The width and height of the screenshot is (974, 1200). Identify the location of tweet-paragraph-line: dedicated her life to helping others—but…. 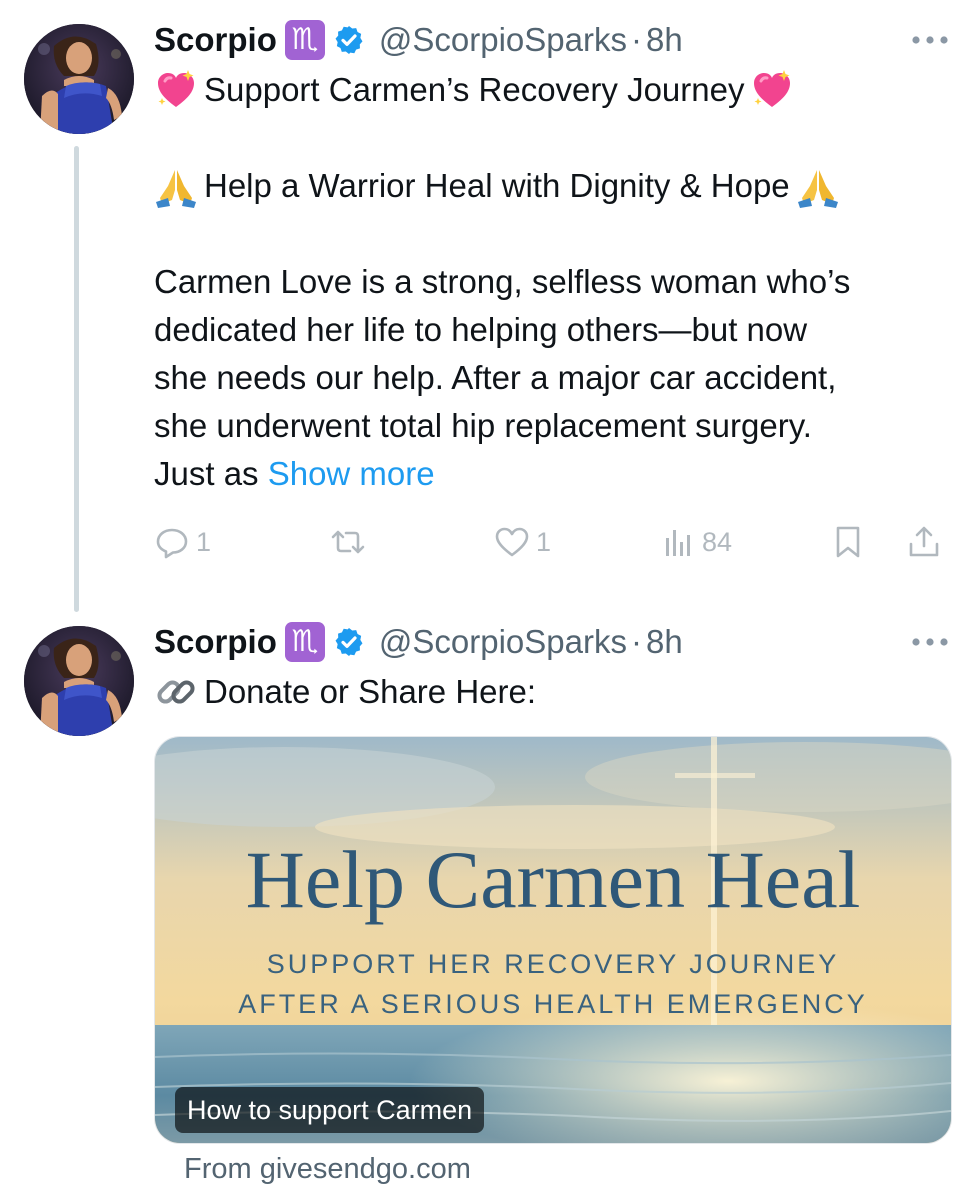
(481, 329).